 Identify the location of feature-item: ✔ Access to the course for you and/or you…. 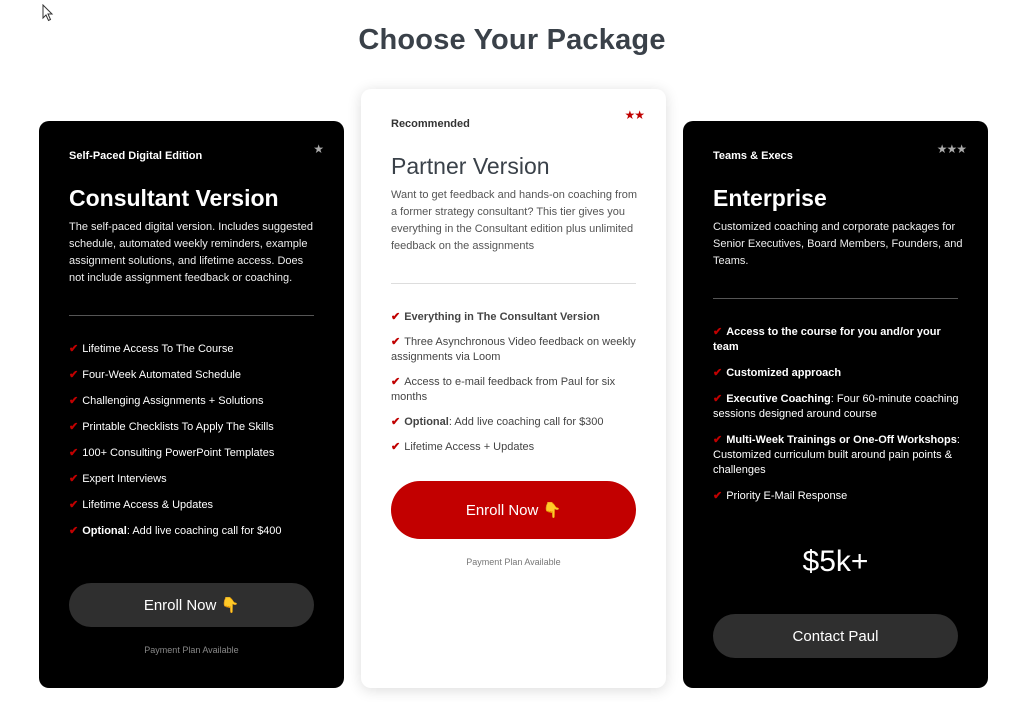
(838, 340).